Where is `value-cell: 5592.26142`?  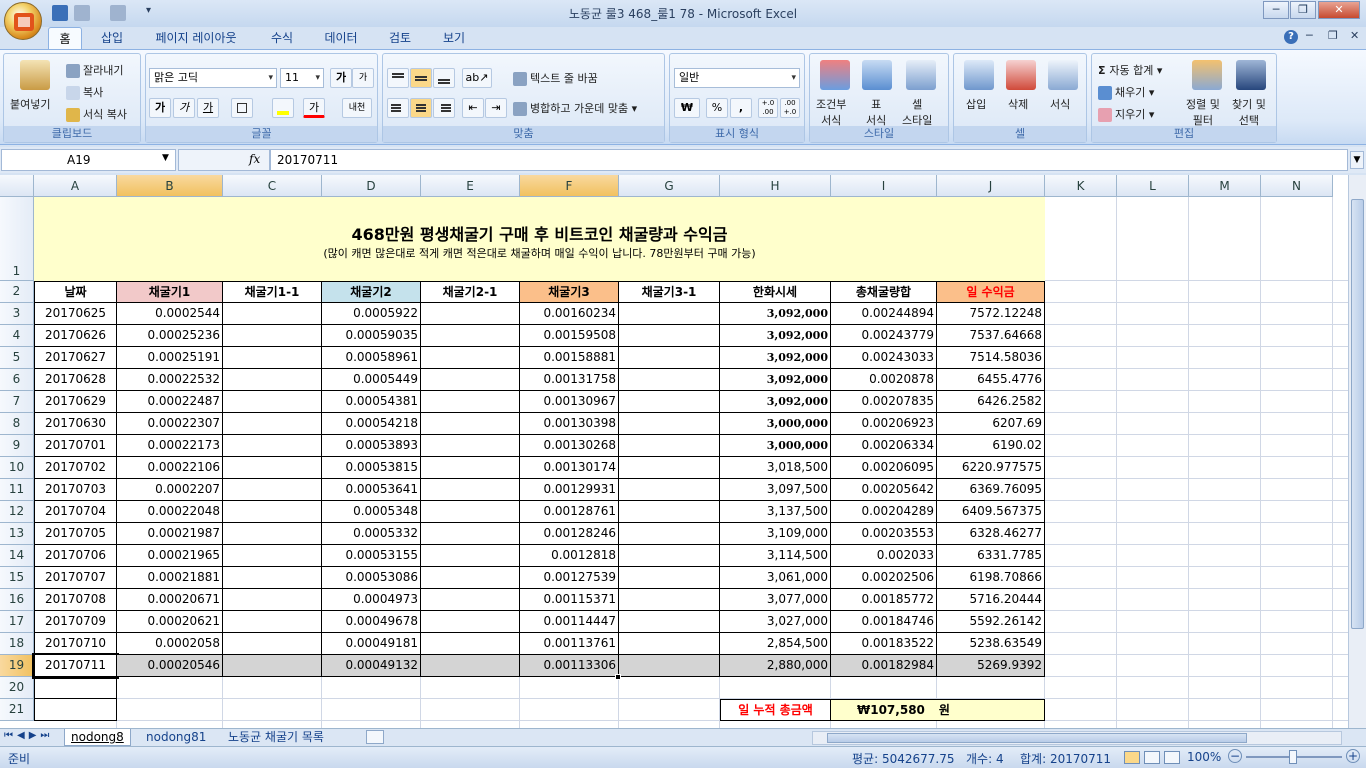
value-cell: 5592.26142 is located at coordinates (991, 622).